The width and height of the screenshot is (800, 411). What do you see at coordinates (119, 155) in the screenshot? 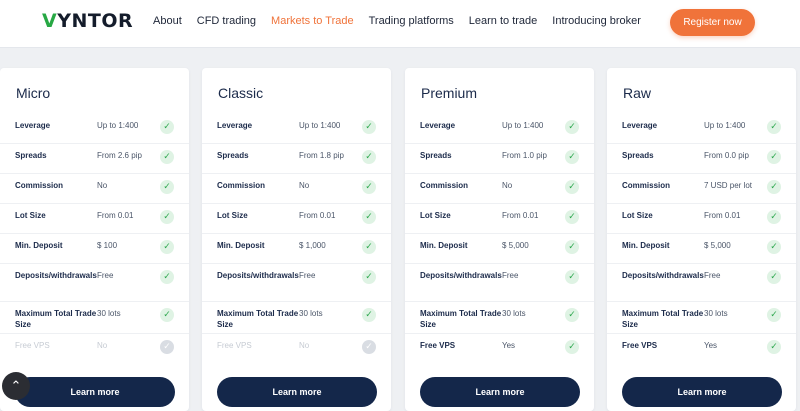
I see `feature-value: From 2.6 pip` at bounding box center [119, 155].